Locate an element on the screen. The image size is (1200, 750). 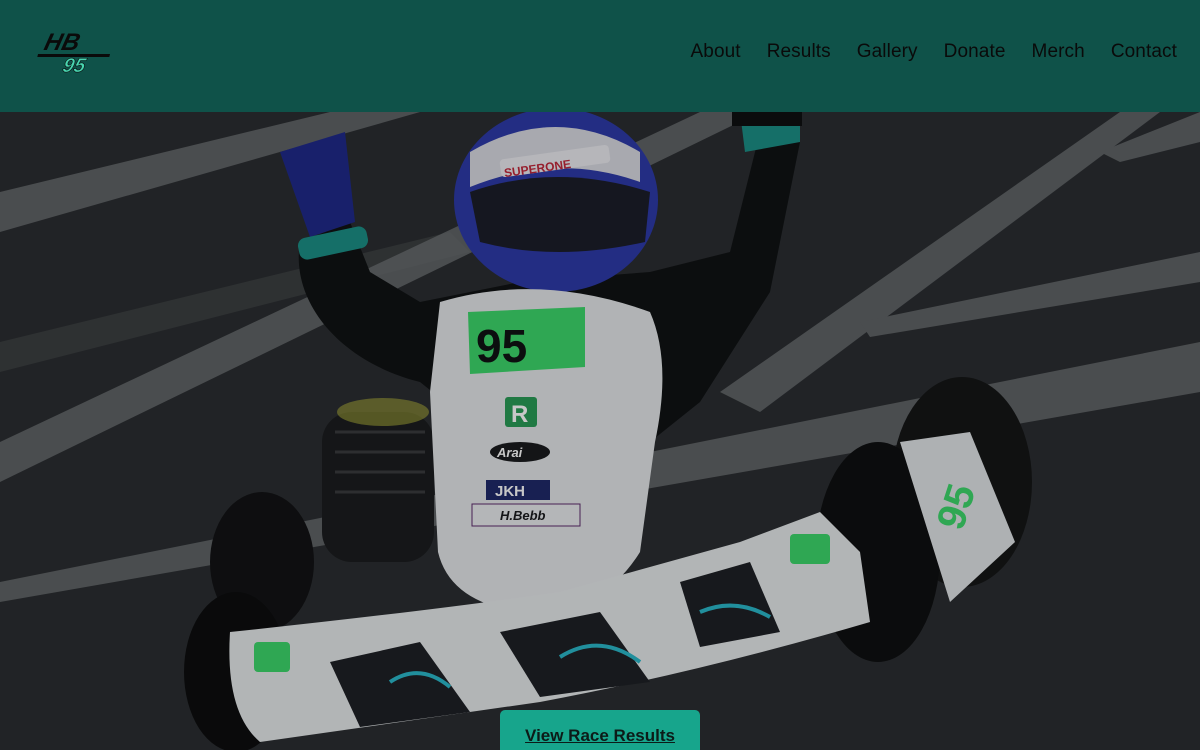
nav-about: About is located at coordinates (716, 52).